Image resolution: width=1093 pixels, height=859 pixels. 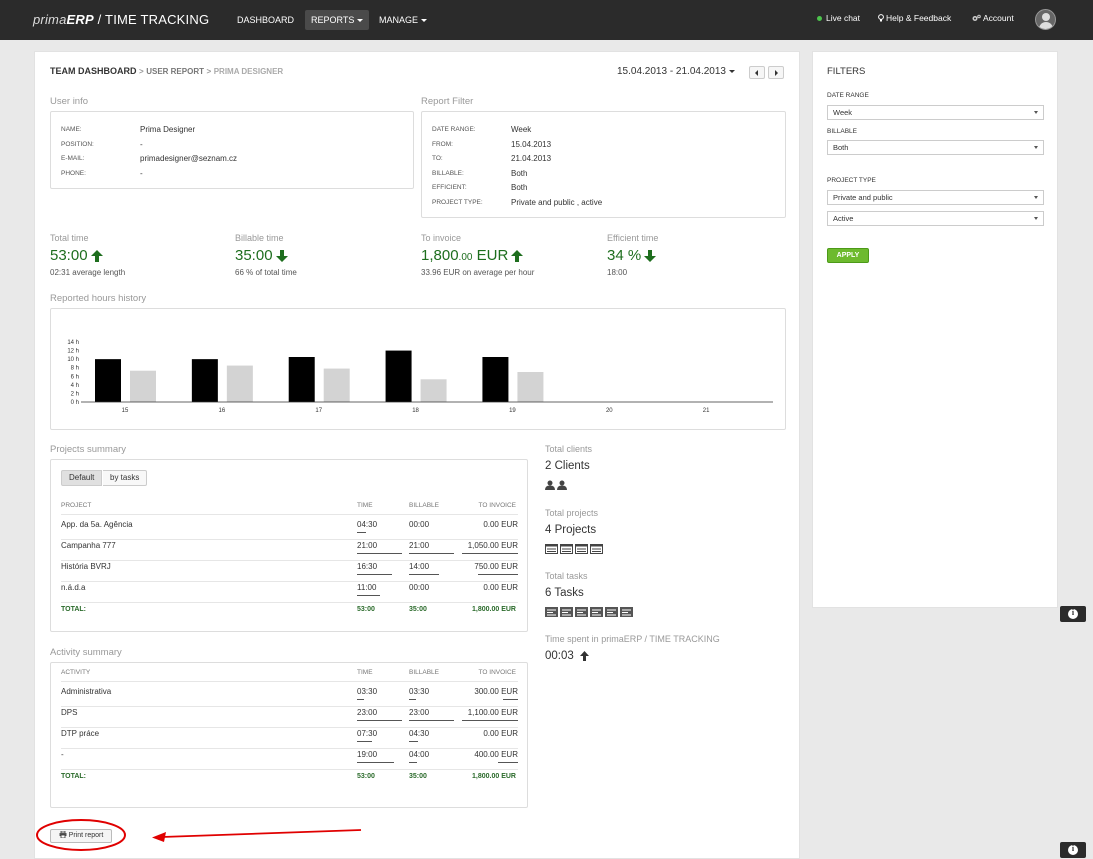 What do you see at coordinates (993, 18) in the screenshot?
I see `account-link: Account` at bounding box center [993, 18].